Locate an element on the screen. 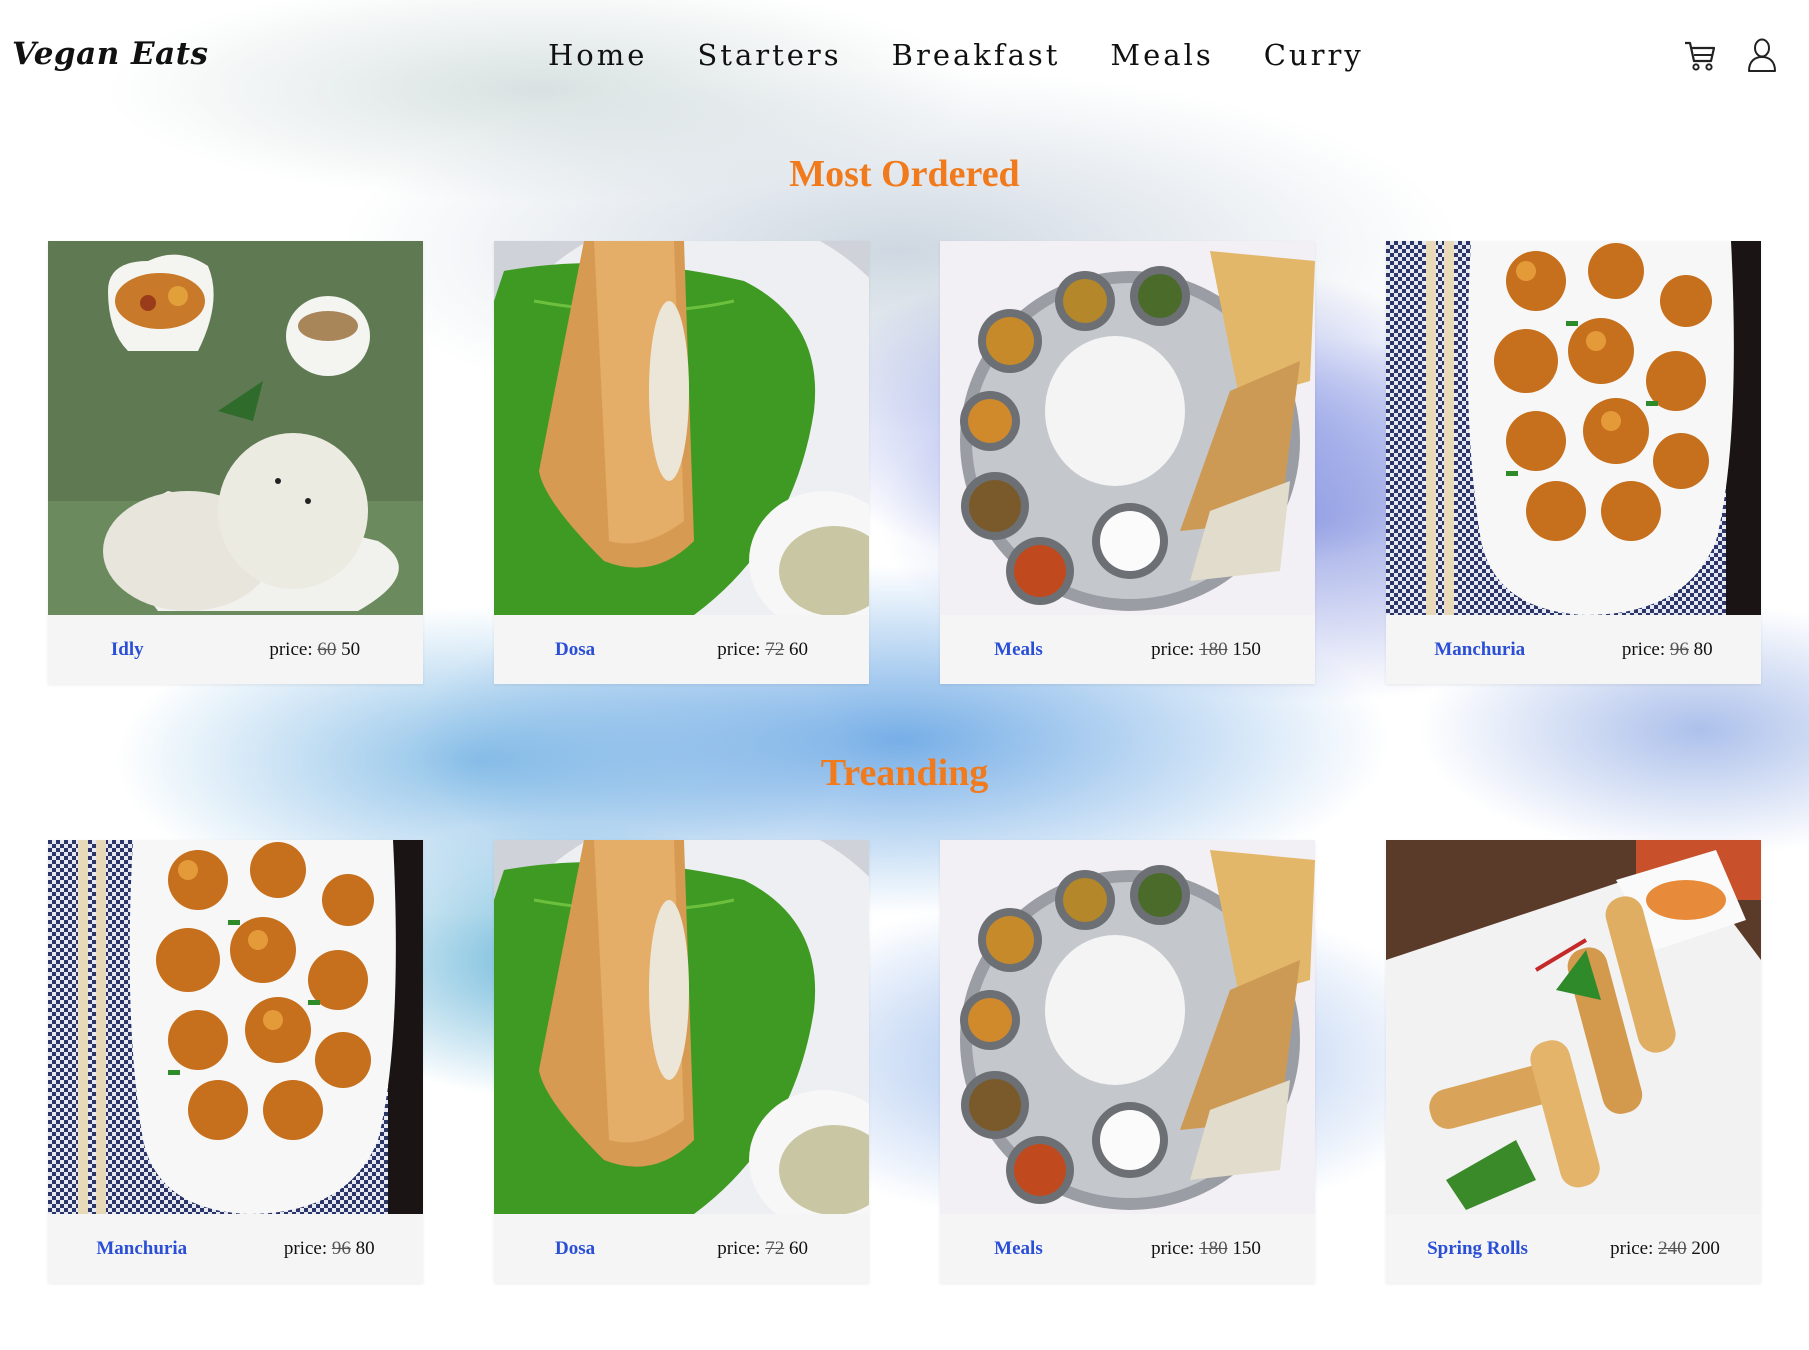 The height and width of the screenshot is (1350, 1809). food-card: Idly price: 60 50 is located at coordinates (235, 462).